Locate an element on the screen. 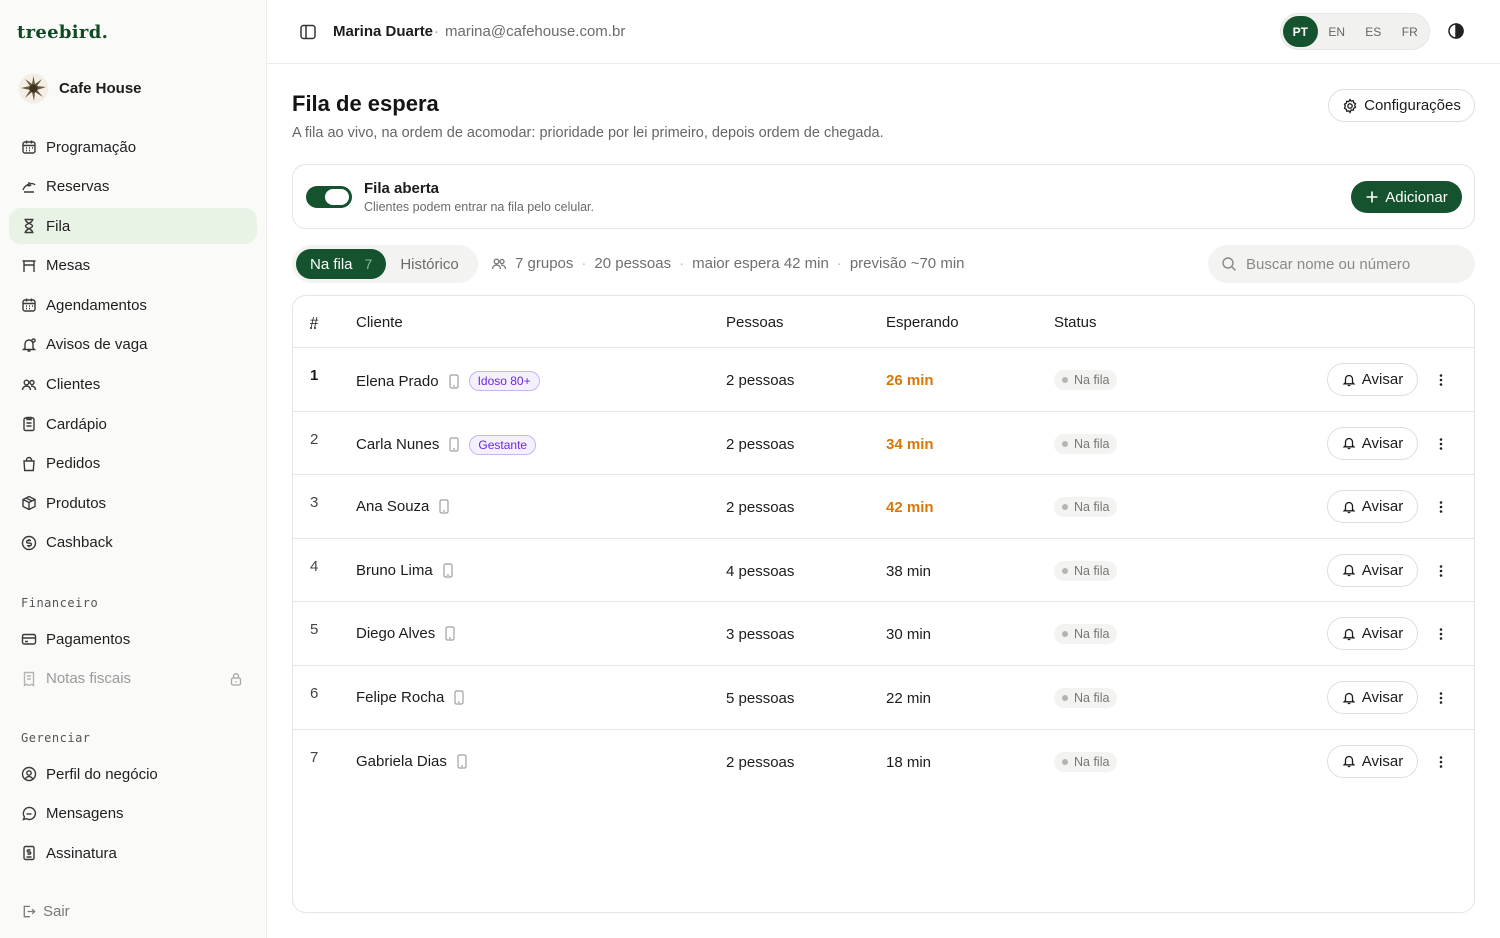 The width and height of the screenshot is (1500, 938). sidebar-item-mensagens: Mensagens is located at coordinates (133, 814).